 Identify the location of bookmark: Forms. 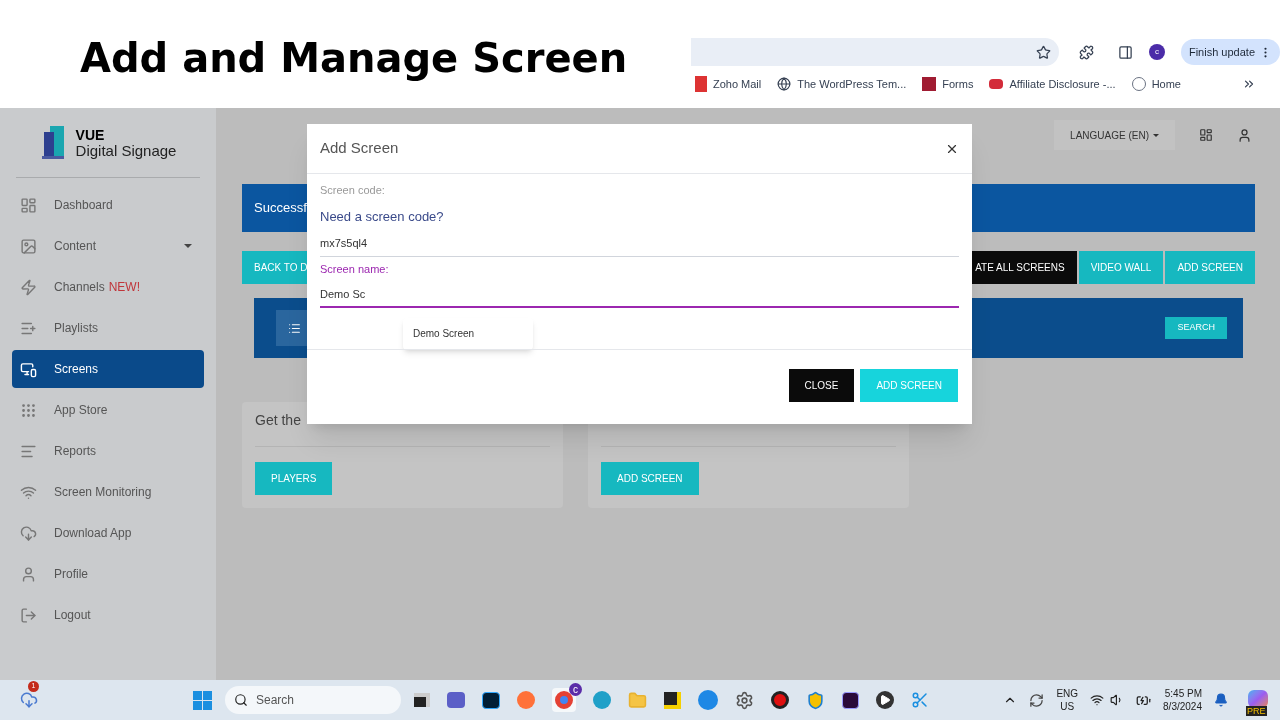
(948, 84).